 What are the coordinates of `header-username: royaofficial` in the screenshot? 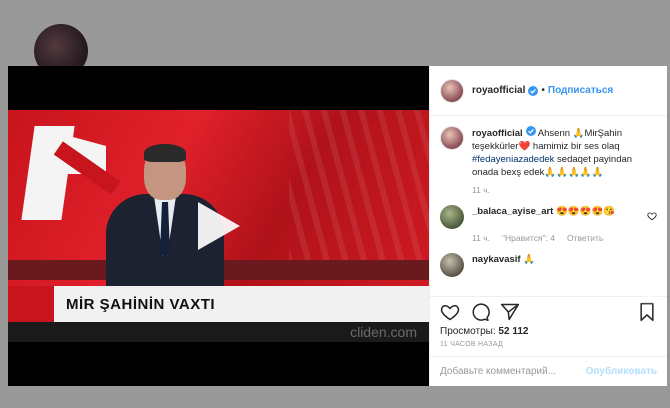 It's located at (498, 90).